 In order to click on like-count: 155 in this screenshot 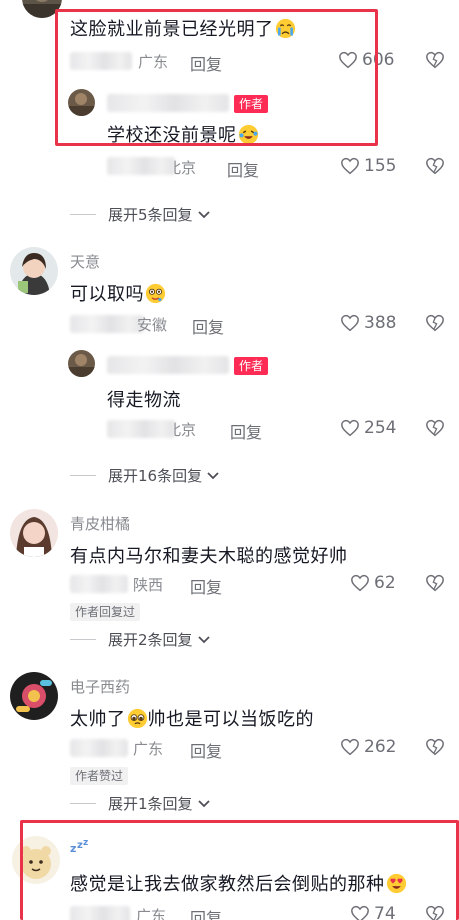, I will do `click(380, 166)`.